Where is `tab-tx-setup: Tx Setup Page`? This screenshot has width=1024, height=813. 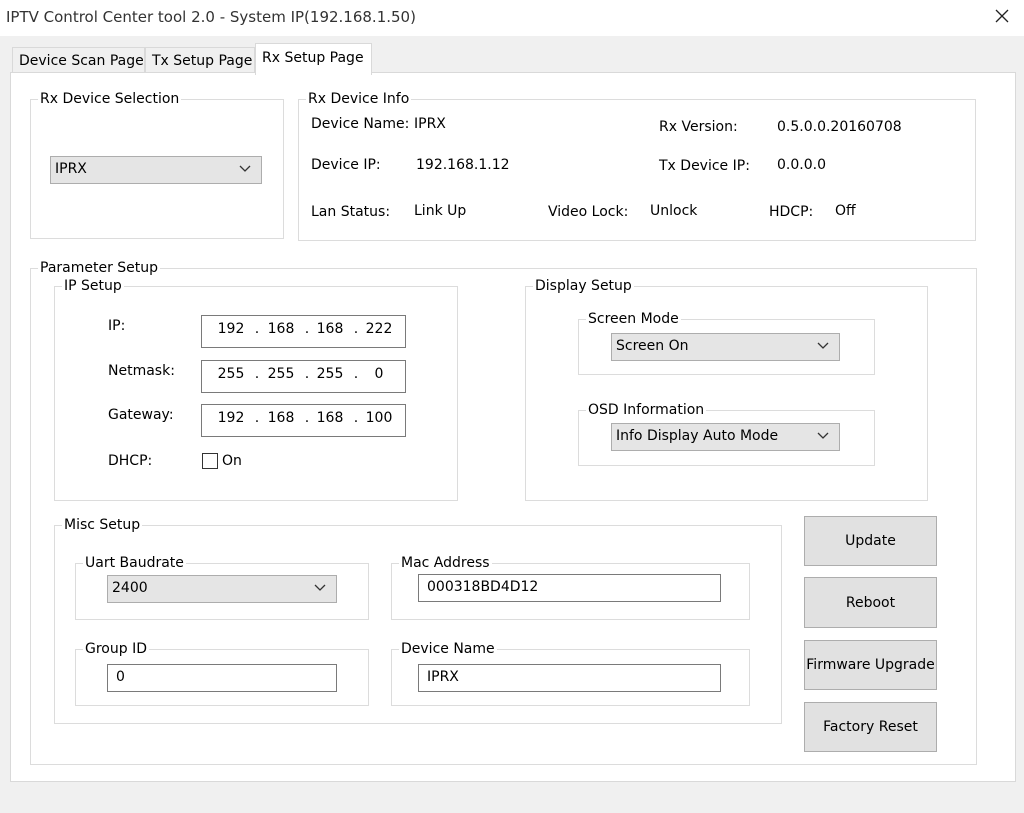
tab-tx-setup: Tx Setup Page is located at coordinates (200, 60).